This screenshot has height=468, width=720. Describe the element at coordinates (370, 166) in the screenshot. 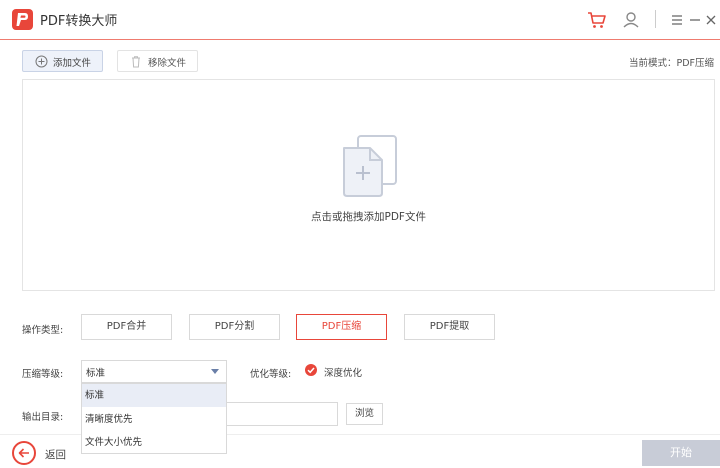

I see `add-file-illustration-icon` at that location.